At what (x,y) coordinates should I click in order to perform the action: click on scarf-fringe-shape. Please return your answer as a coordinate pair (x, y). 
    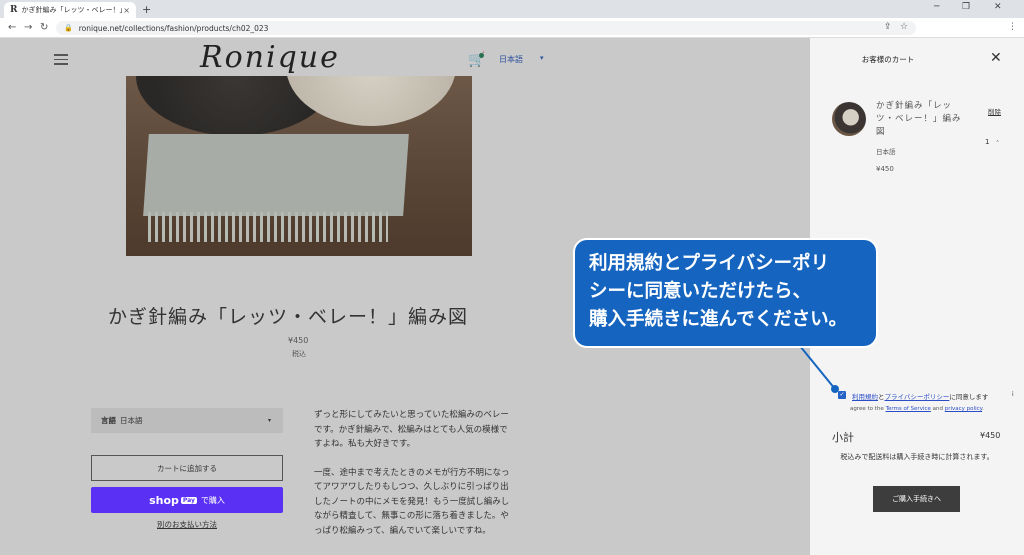
    Looking at the image, I should click on (268, 227).